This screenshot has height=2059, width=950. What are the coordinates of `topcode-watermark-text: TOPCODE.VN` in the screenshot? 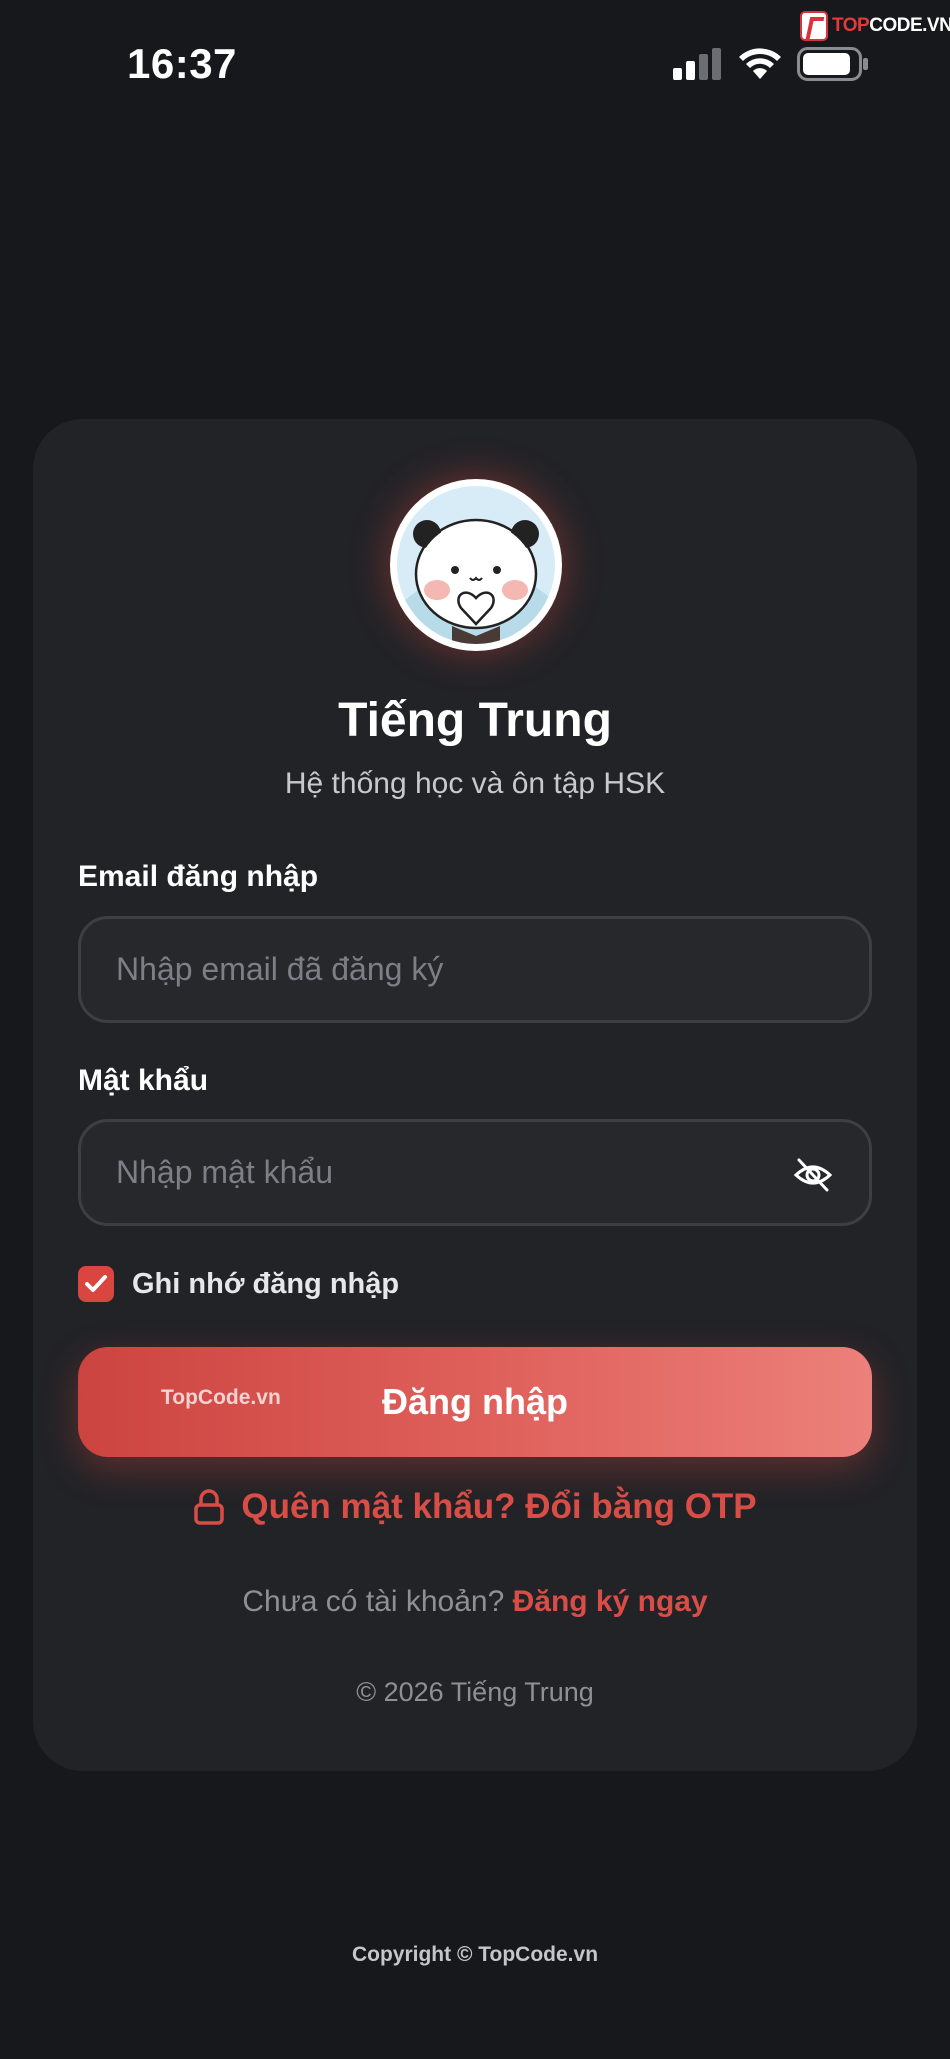 It's located at (891, 25).